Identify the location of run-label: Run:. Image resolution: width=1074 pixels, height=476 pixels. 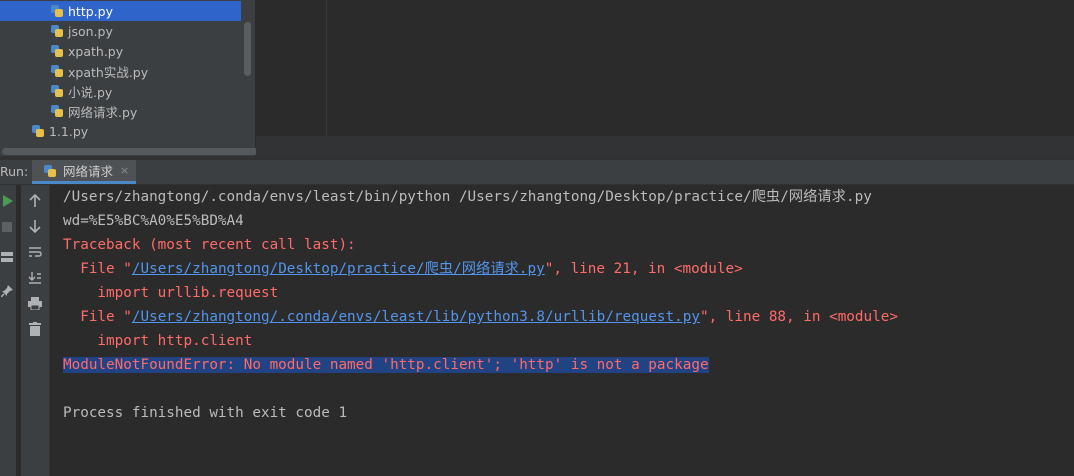
(14, 171).